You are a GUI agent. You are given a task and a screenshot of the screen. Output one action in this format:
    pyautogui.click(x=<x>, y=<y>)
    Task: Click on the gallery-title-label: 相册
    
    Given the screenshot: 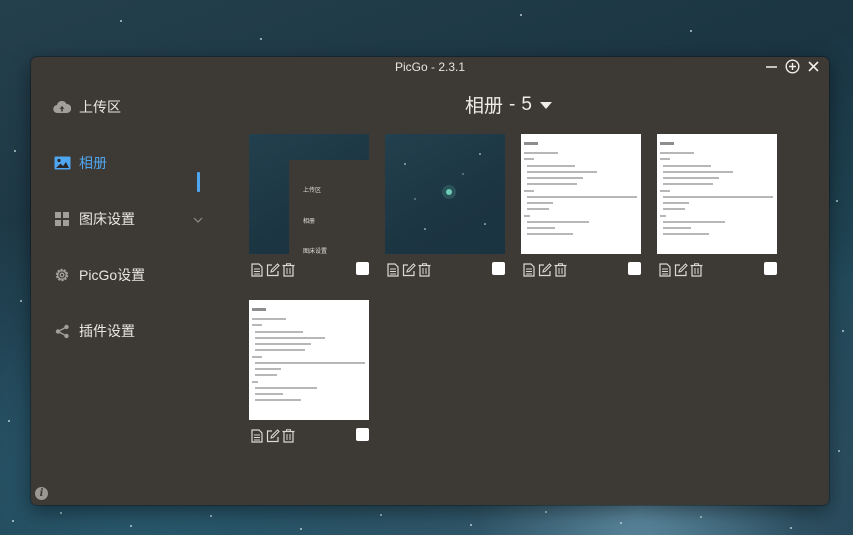 What is the action you would take?
    pyautogui.click(x=484, y=106)
    